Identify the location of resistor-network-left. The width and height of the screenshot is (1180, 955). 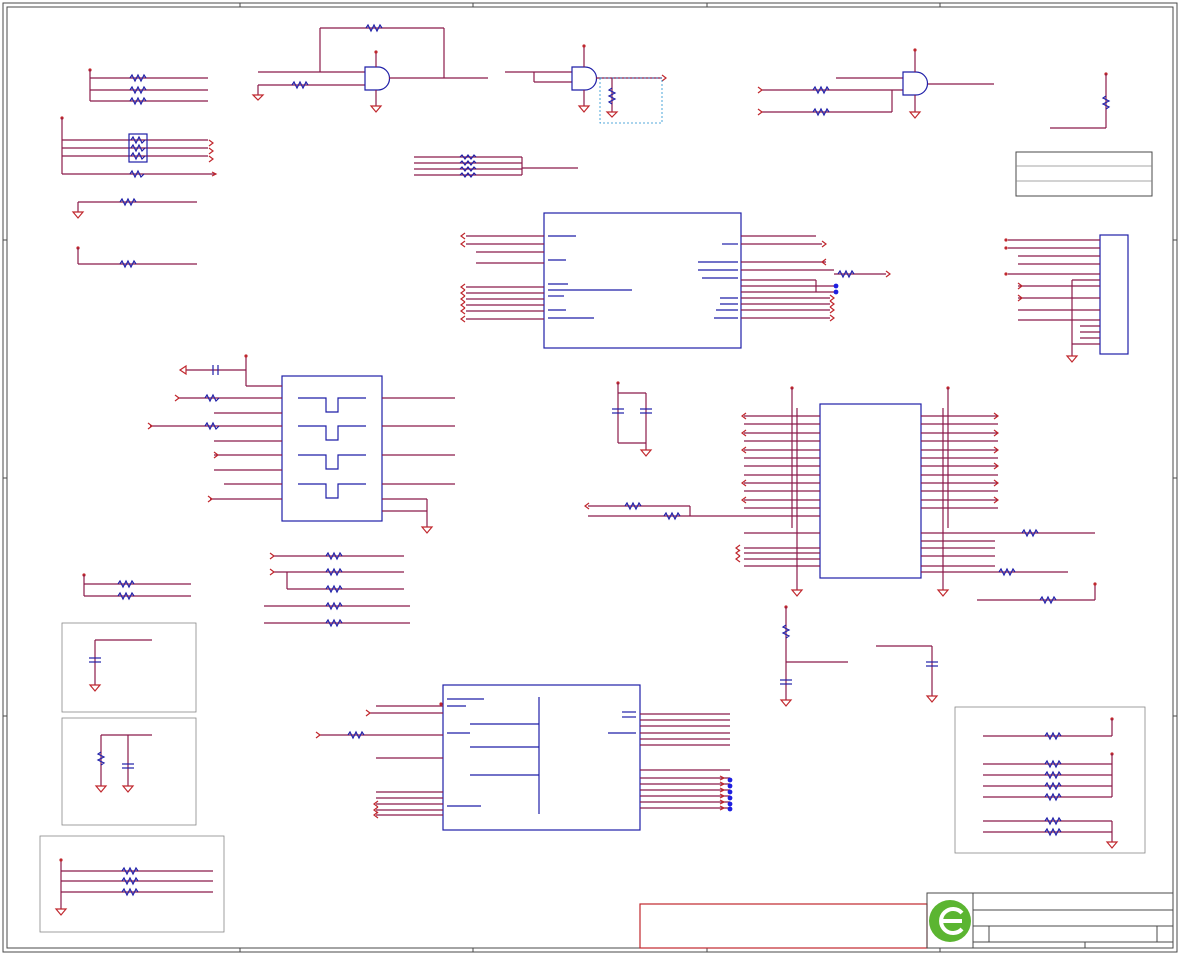
(139, 147).